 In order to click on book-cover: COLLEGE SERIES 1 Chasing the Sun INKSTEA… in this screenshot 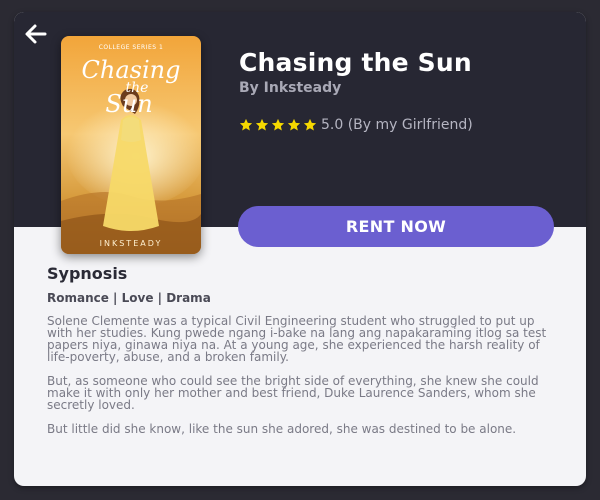, I will do `click(131, 145)`.